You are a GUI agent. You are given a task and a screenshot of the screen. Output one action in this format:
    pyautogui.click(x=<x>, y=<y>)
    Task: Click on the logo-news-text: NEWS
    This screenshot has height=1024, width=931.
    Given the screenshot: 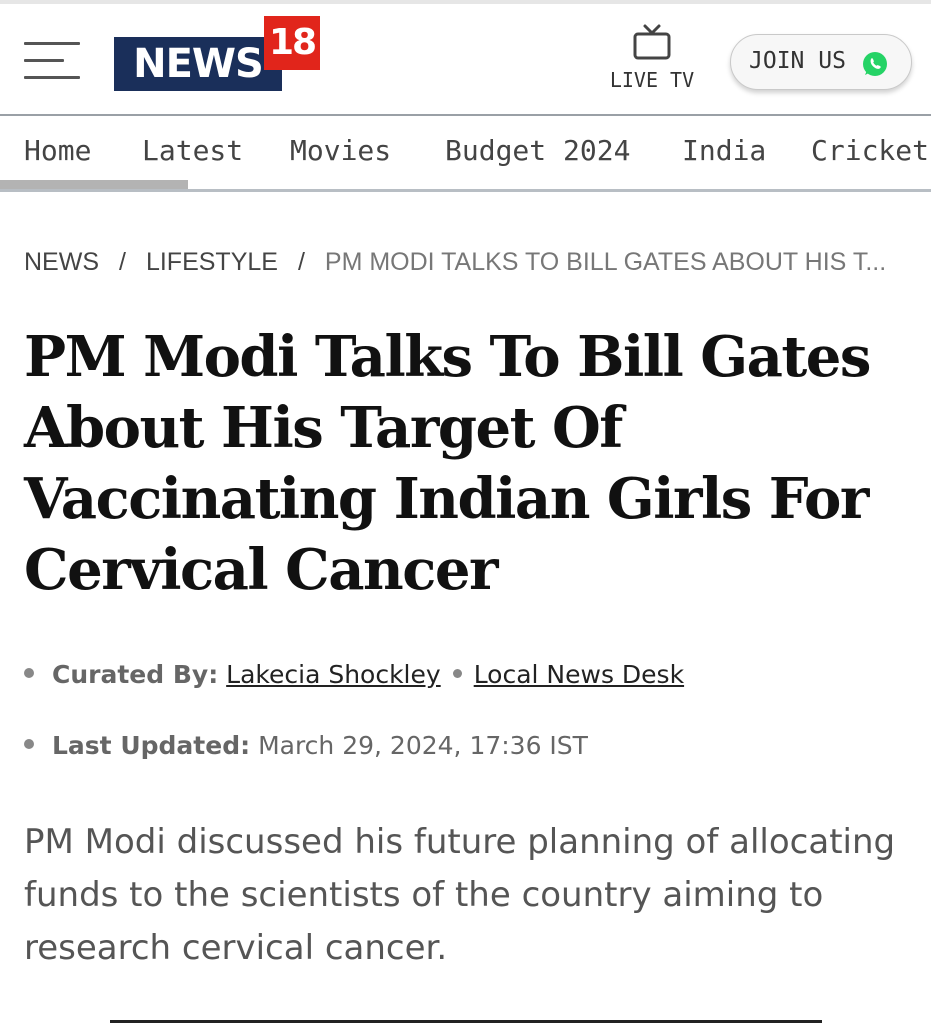 What is the action you would take?
    pyautogui.click(x=198, y=64)
    